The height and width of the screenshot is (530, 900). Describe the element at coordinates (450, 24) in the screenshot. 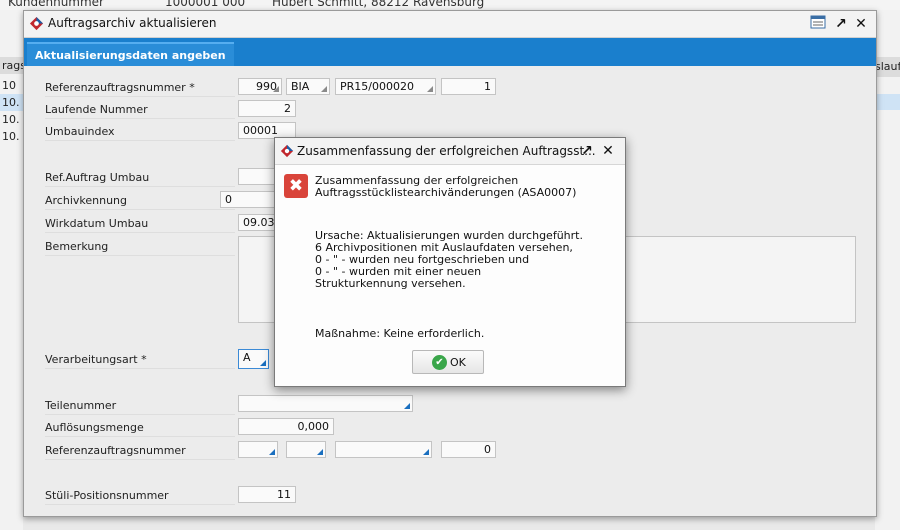

I see `dialog-titlebar: Auftragsarchiv aktualisieren ↗ ✕` at that location.